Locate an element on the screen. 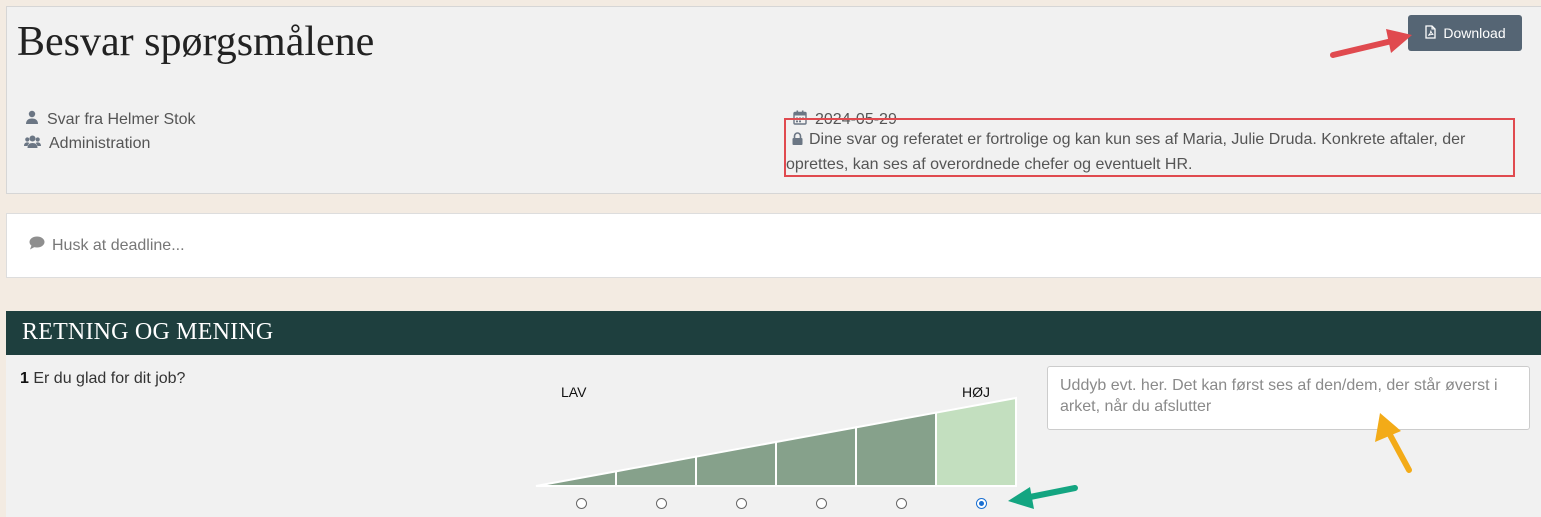  department-name: Administration is located at coordinates (100, 143).